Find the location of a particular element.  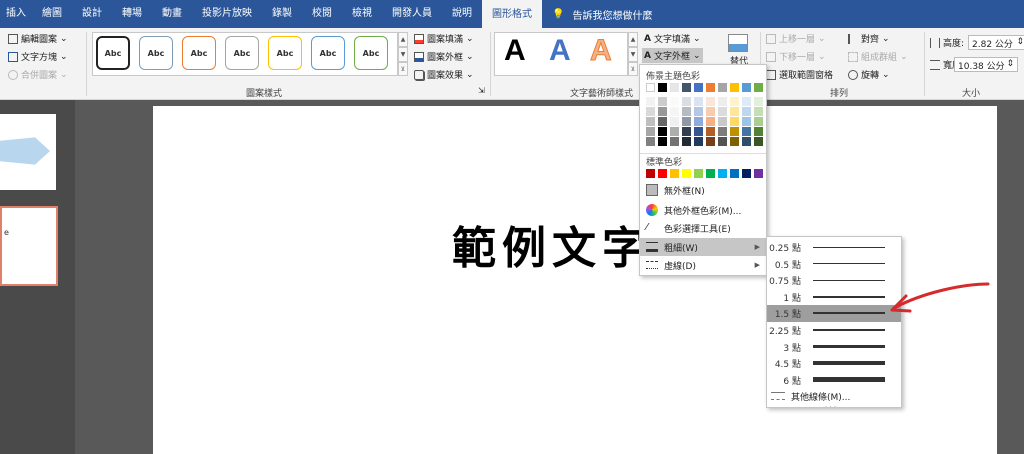

gallery-more-button: ⊻ is located at coordinates (403, 69).